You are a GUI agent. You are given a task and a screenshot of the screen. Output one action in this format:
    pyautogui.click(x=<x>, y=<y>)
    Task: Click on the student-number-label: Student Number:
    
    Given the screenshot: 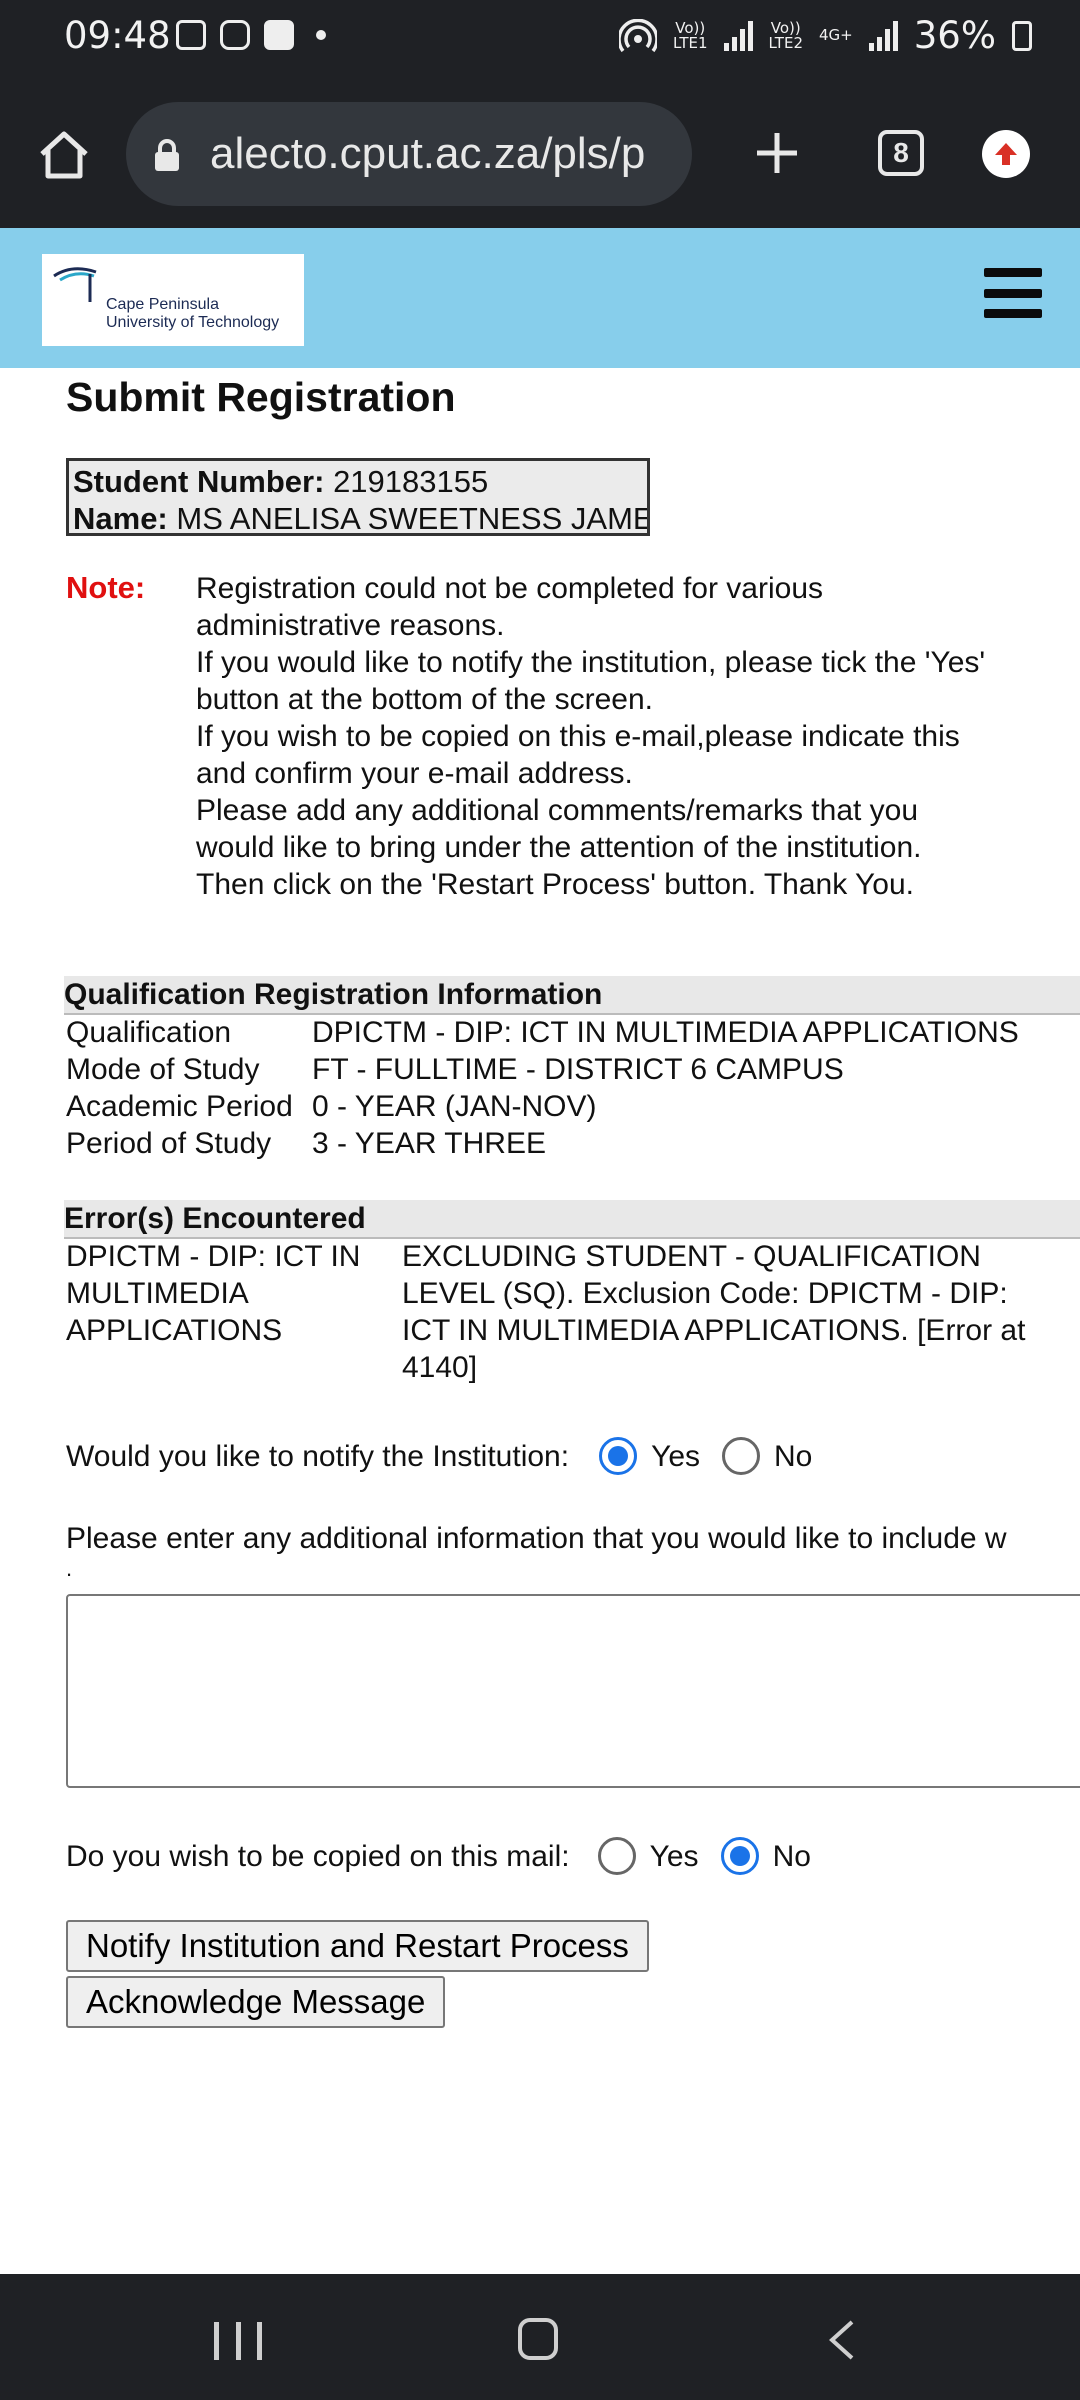 What is the action you would take?
    pyautogui.click(x=199, y=481)
    